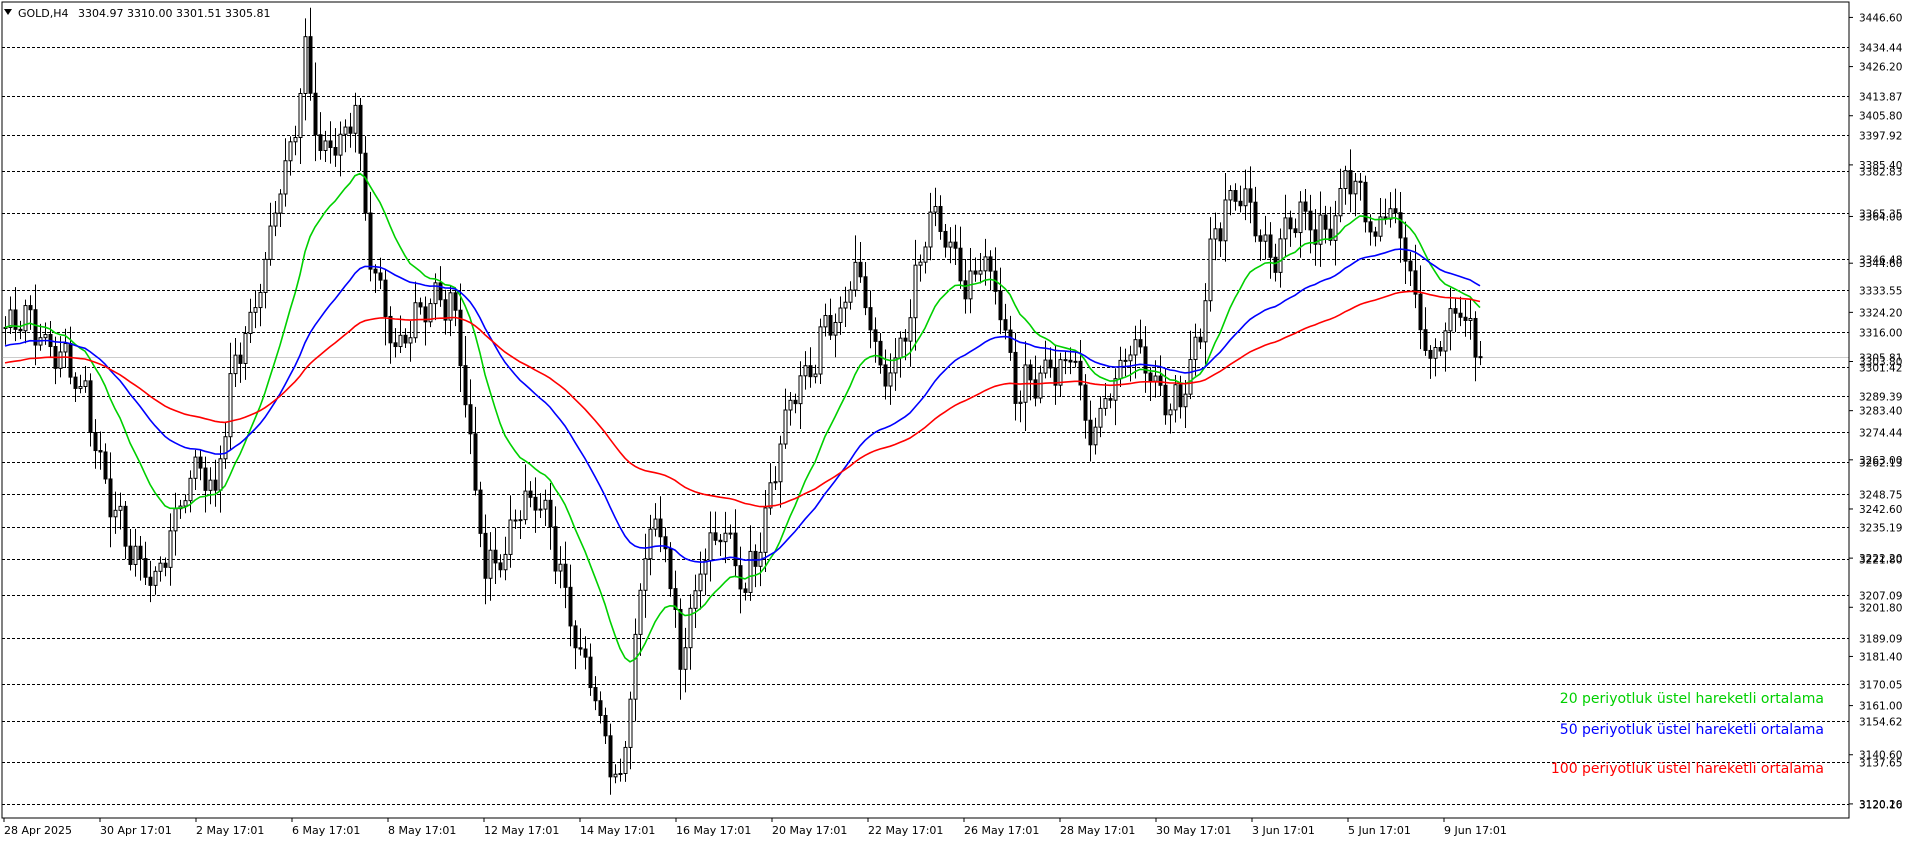  I want to click on legend-ema50: 50 periyotluk üstel hareketli ortalama, so click(1692, 730).